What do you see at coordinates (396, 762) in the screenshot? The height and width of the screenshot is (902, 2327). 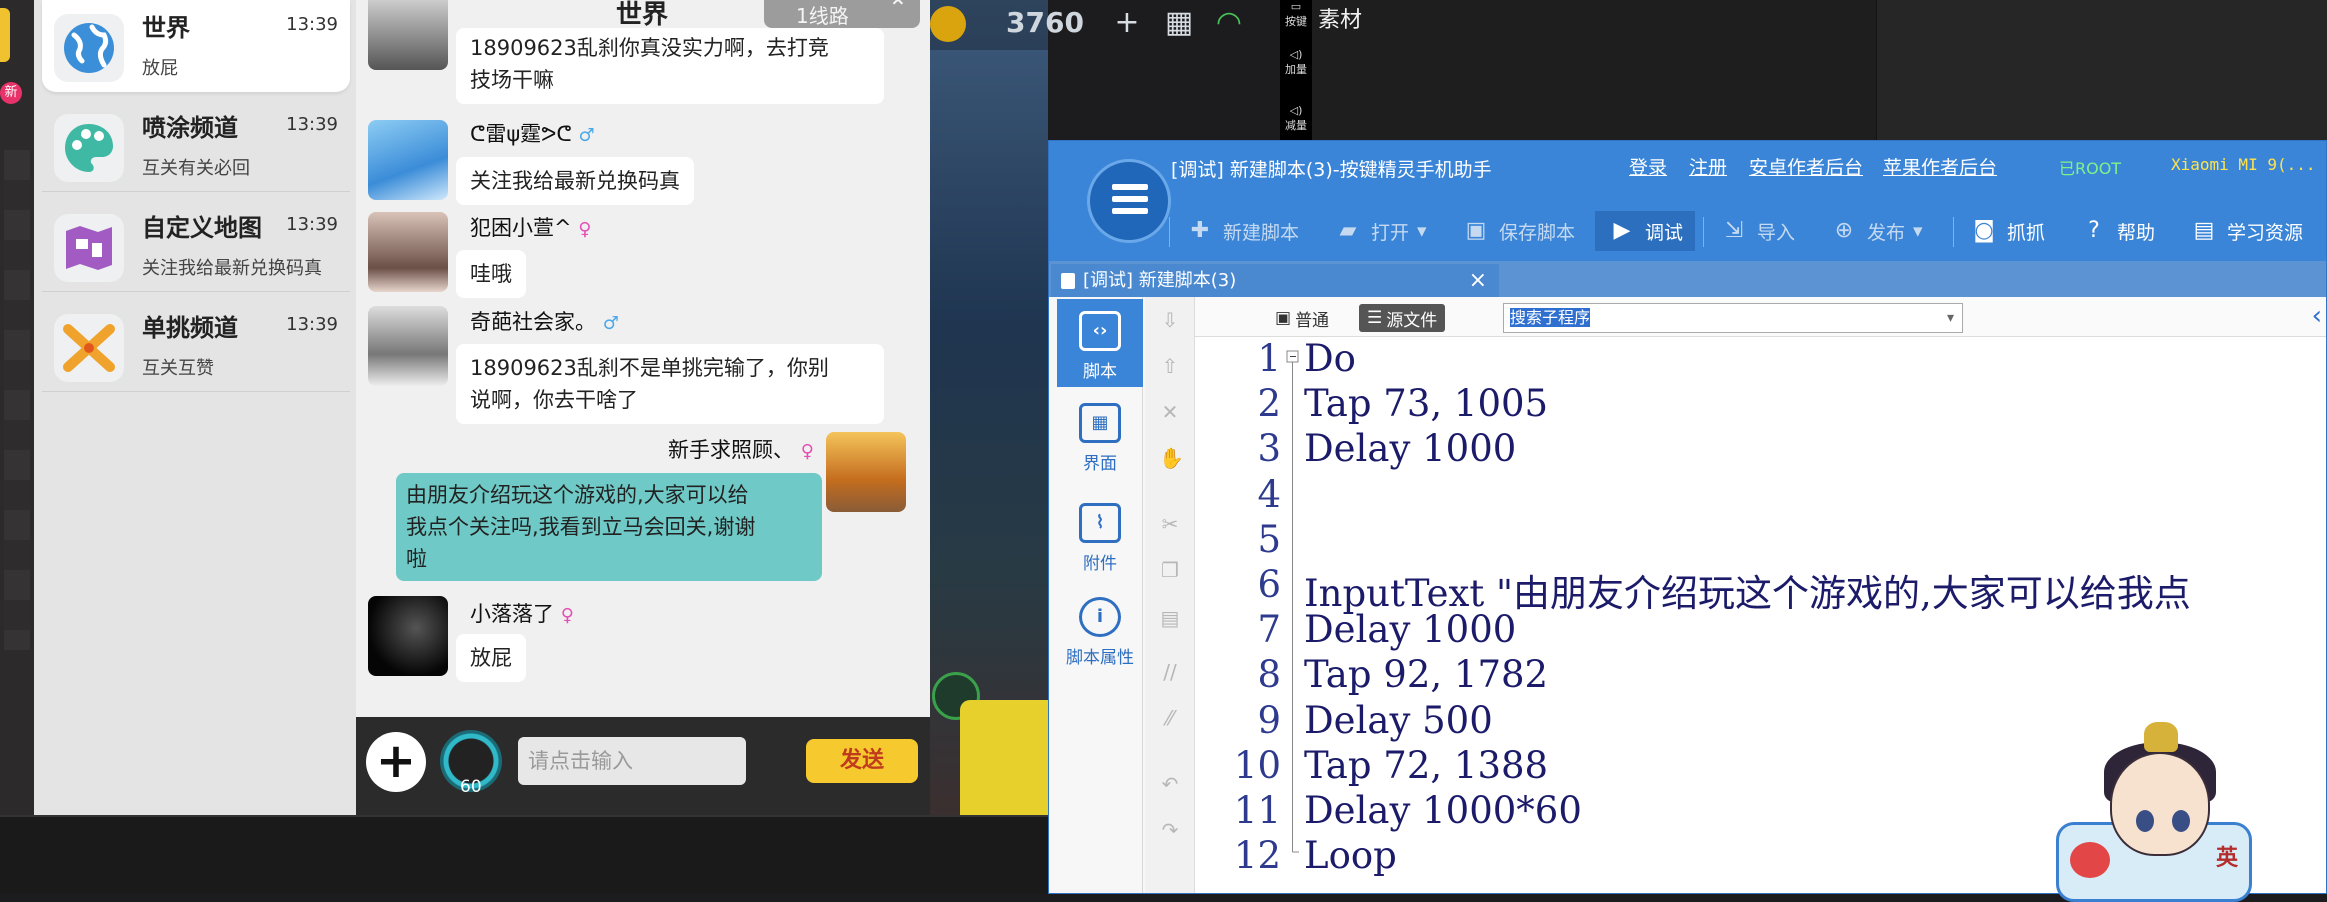 I see `add-attachment-button: +` at bounding box center [396, 762].